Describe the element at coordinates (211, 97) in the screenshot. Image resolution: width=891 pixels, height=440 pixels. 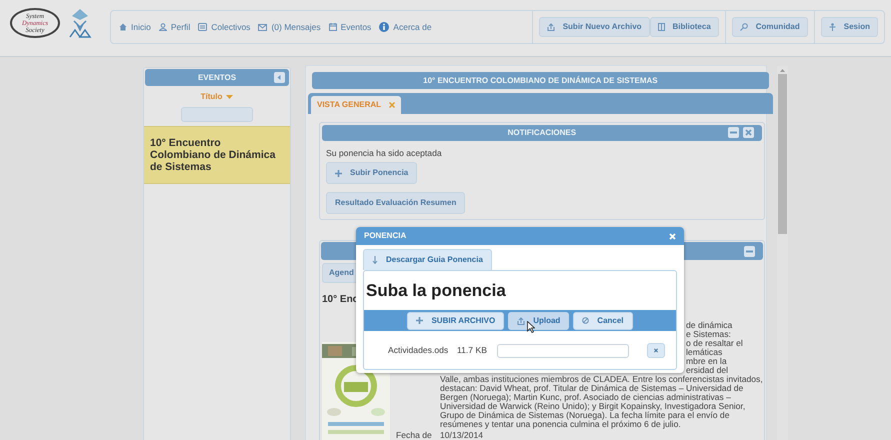
I see `column-sort-label: Título` at that location.